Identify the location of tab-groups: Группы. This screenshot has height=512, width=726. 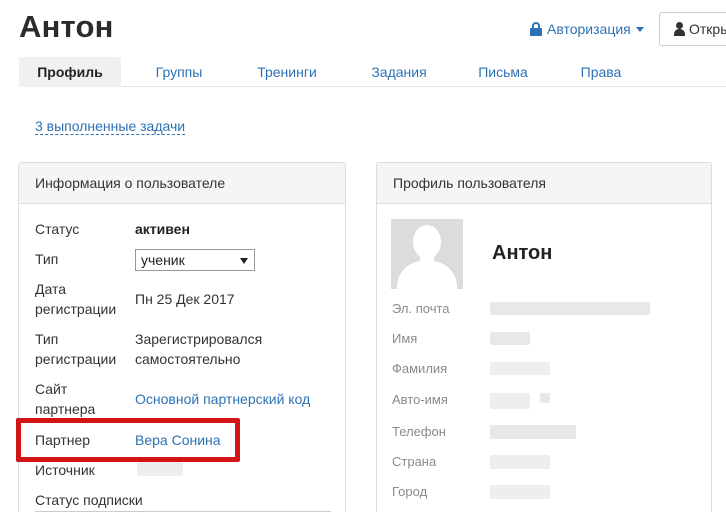
(179, 72).